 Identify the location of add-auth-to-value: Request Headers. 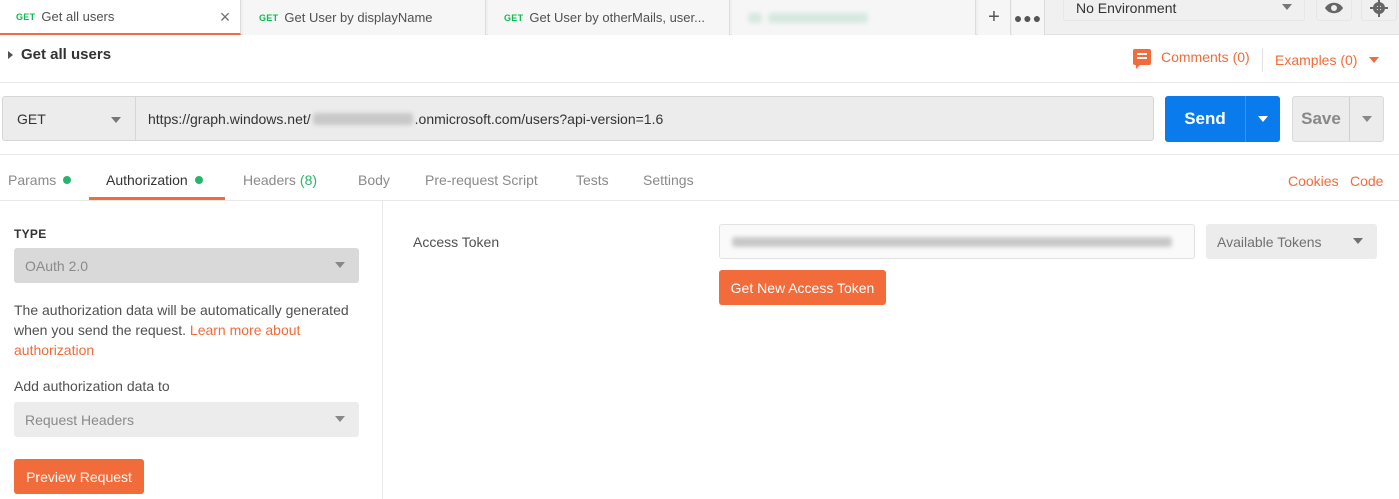
(79, 419).